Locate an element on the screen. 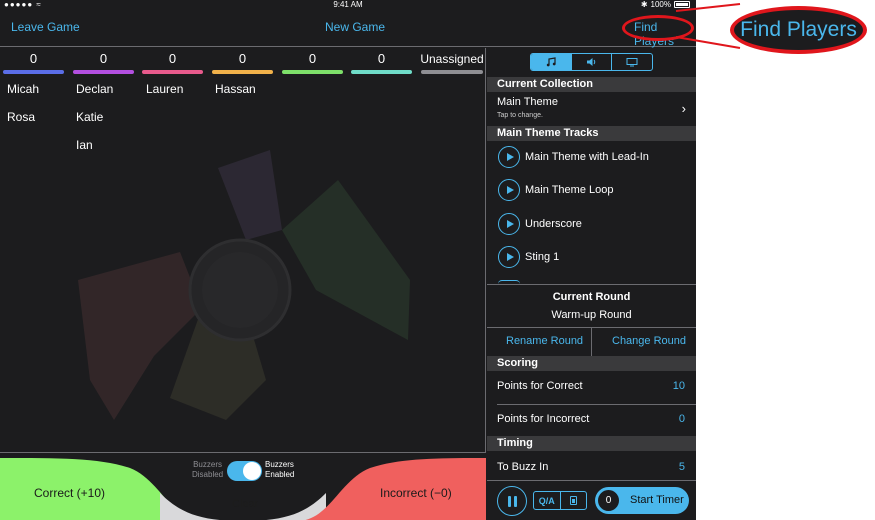 The image size is (875, 520). team-2-color-bar is located at coordinates (103, 72).